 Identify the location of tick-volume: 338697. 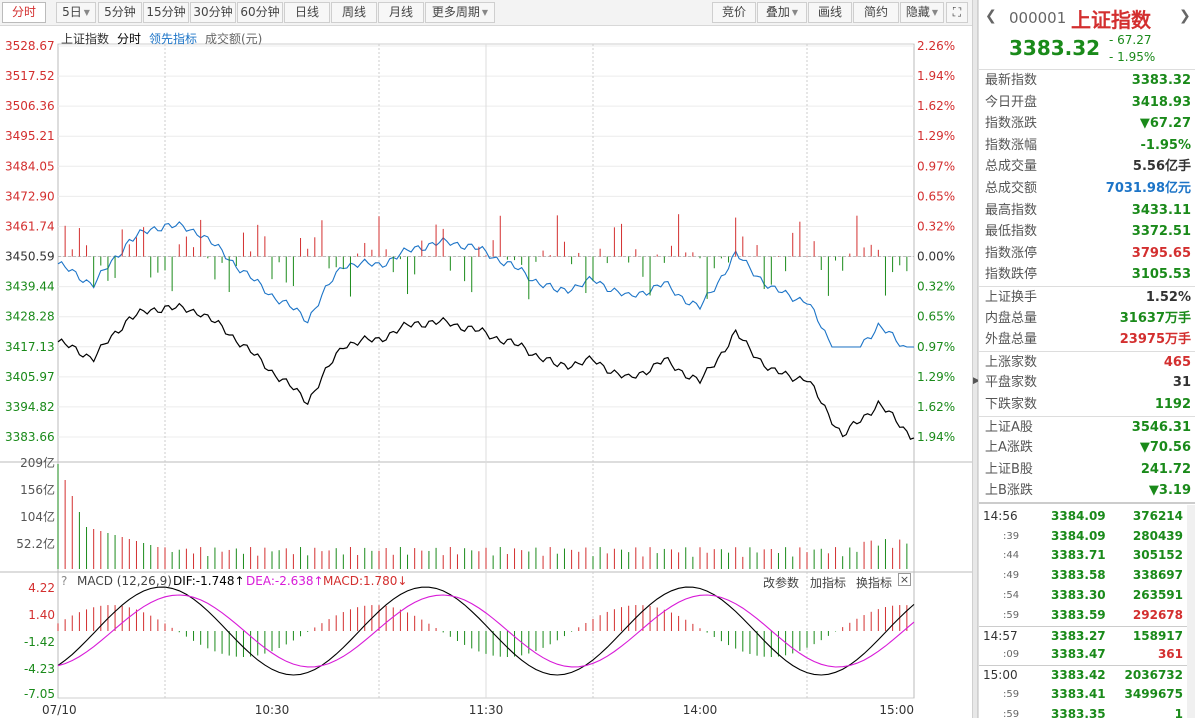
(1157, 575).